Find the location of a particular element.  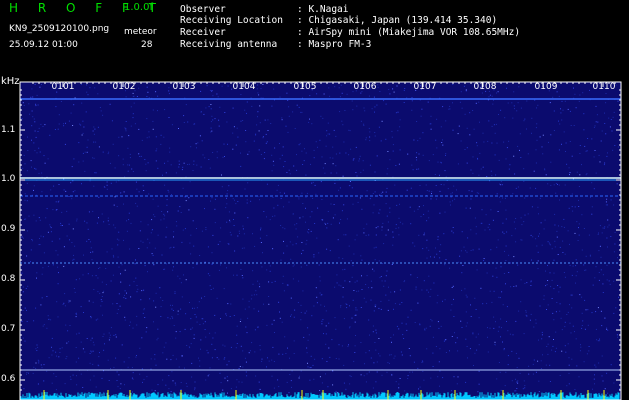

info-label-receiver: Receiver is located at coordinates (203, 32).